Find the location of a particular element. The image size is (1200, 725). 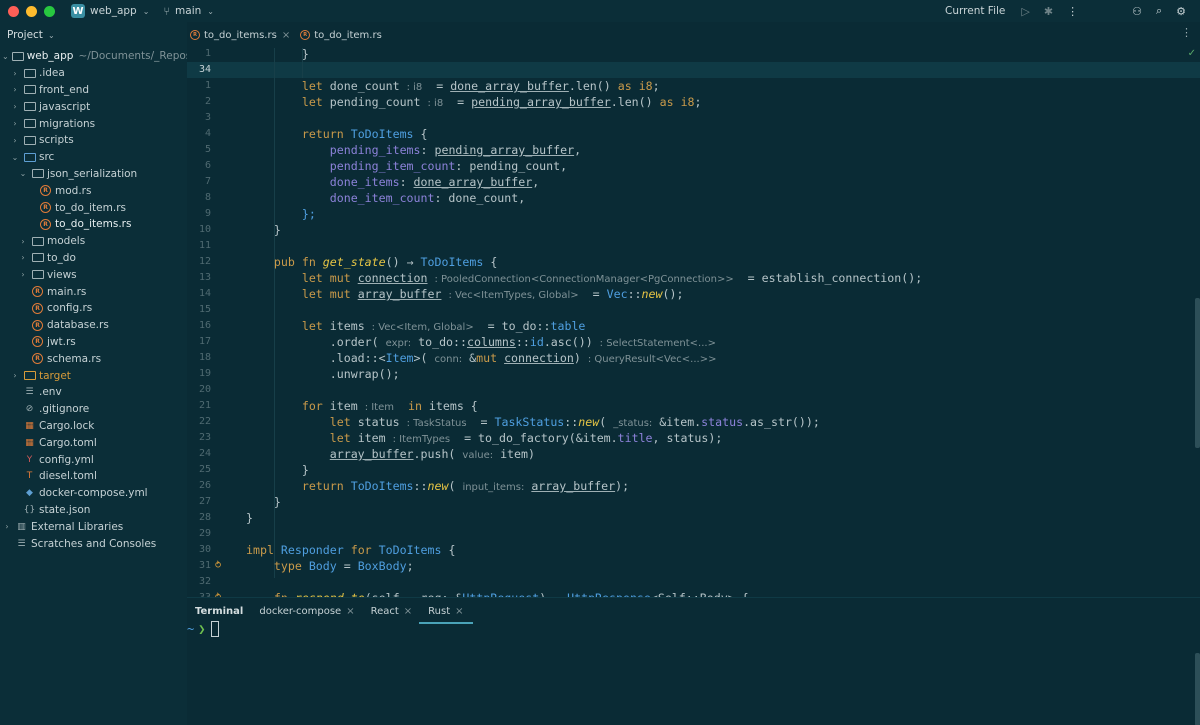

code-line: 6 pending_item_count: pending_count, is located at coordinates (693, 166).